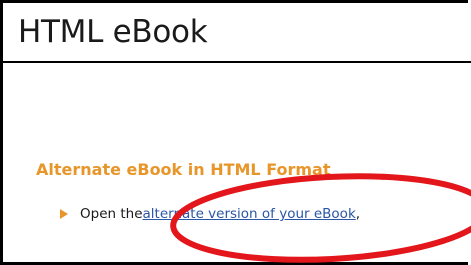  Describe the element at coordinates (249, 214) in the screenshot. I see `alternate-ebook-link: alternate version of your eBook` at that location.